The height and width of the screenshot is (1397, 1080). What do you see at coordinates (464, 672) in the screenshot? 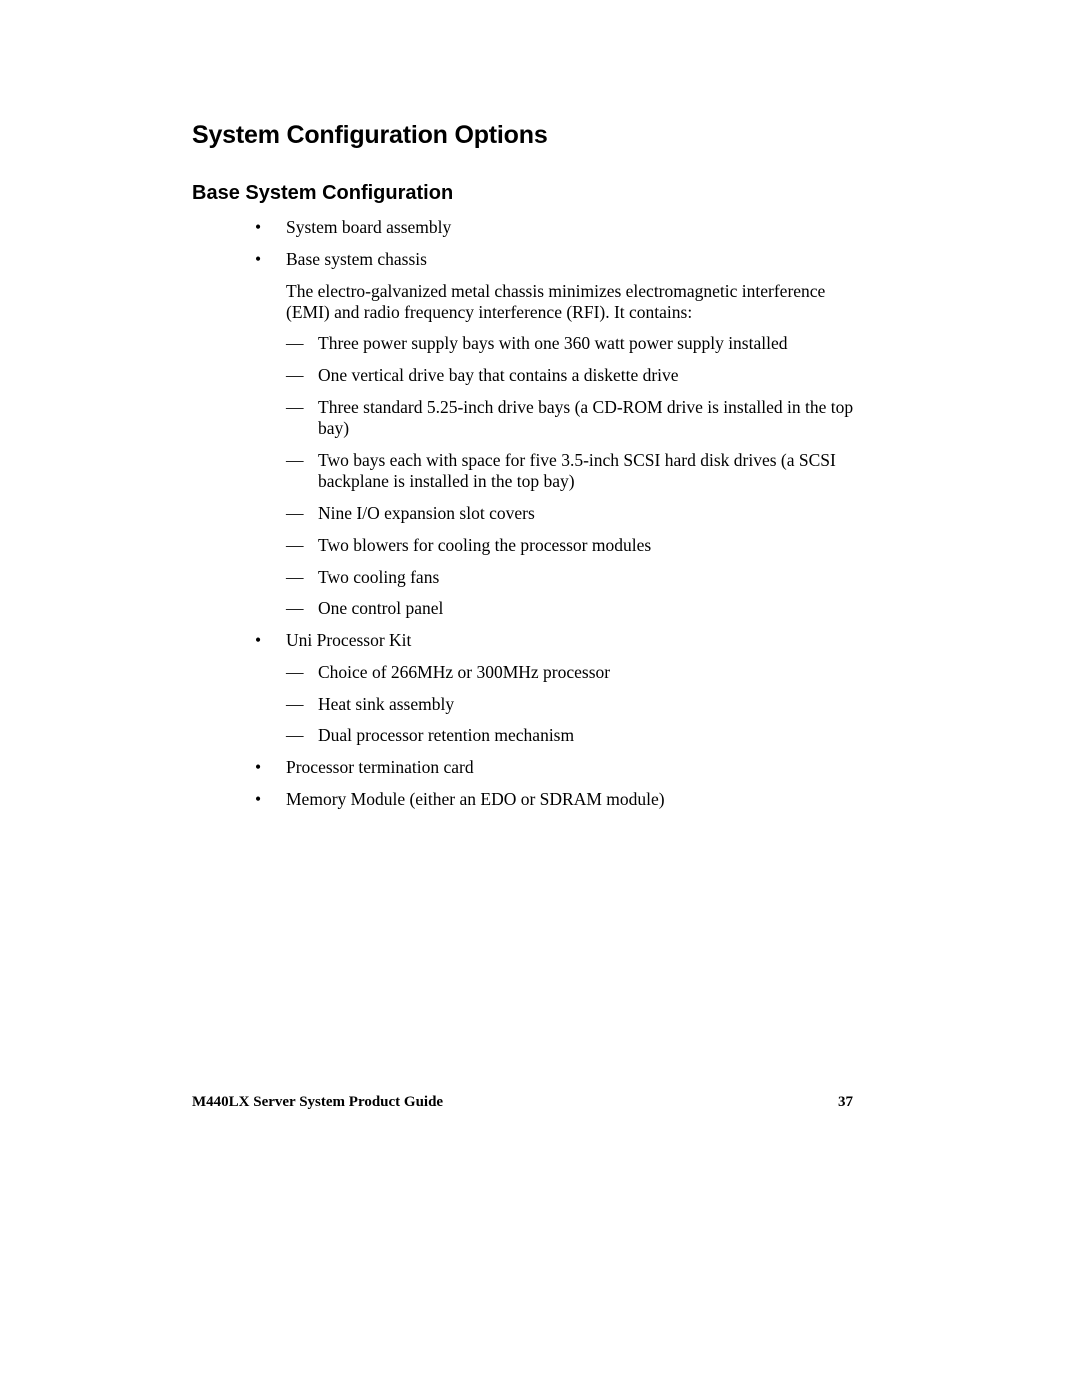
I see `sub-list-item-text: Choice of 266MHz or 300MHz processor` at bounding box center [464, 672].